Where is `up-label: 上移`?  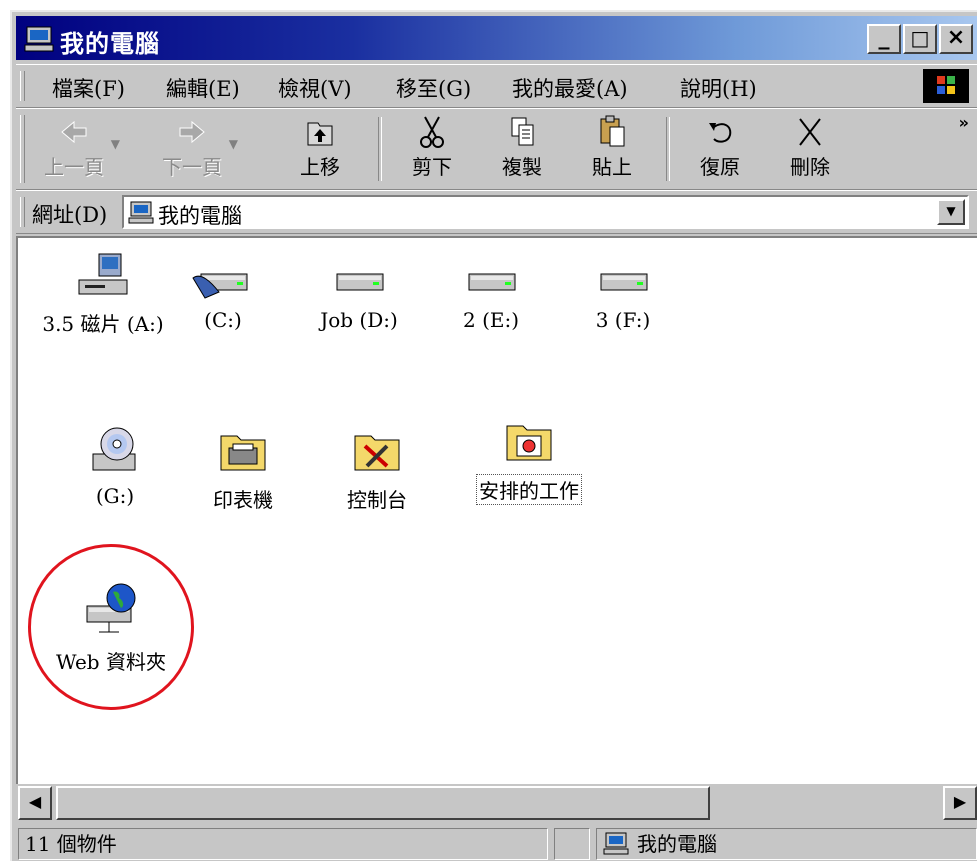
up-label: 上移 is located at coordinates (320, 167).